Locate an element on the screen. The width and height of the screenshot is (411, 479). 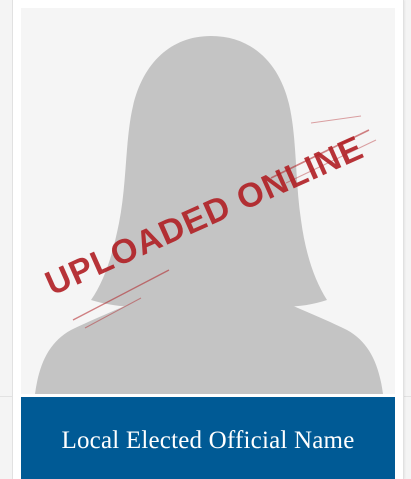
official-name: Local Elected Official Name is located at coordinates (208, 440).